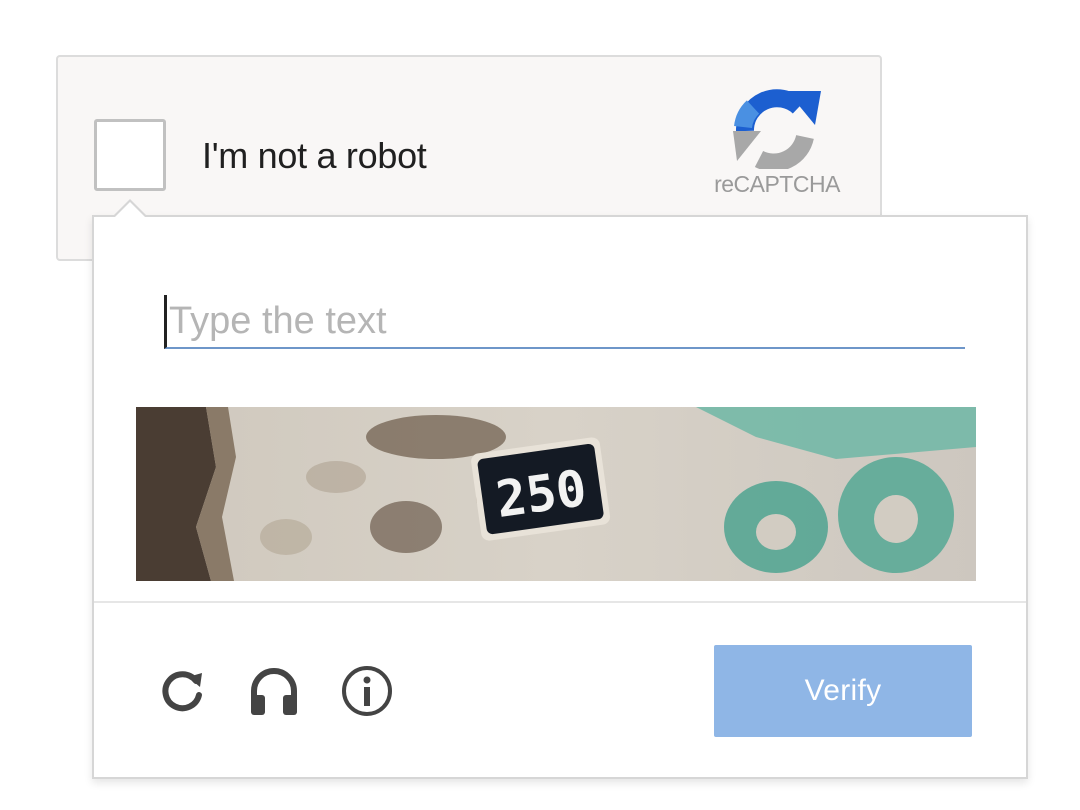 This screenshot has height=810, width=1080. I want to click on info-icon, so click(367, 691).